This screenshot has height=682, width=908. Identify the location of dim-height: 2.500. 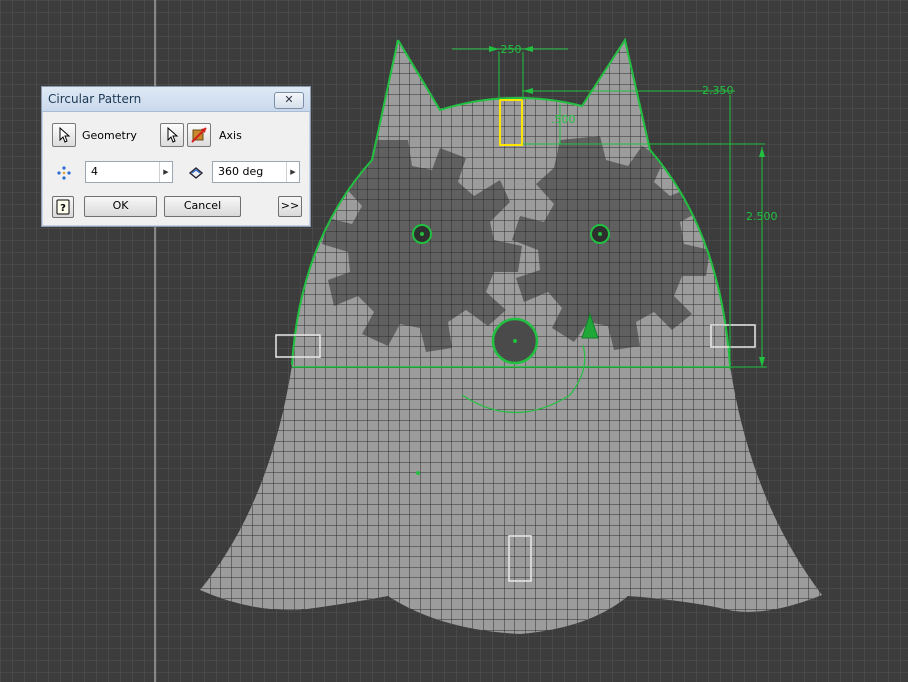
(762, 216).